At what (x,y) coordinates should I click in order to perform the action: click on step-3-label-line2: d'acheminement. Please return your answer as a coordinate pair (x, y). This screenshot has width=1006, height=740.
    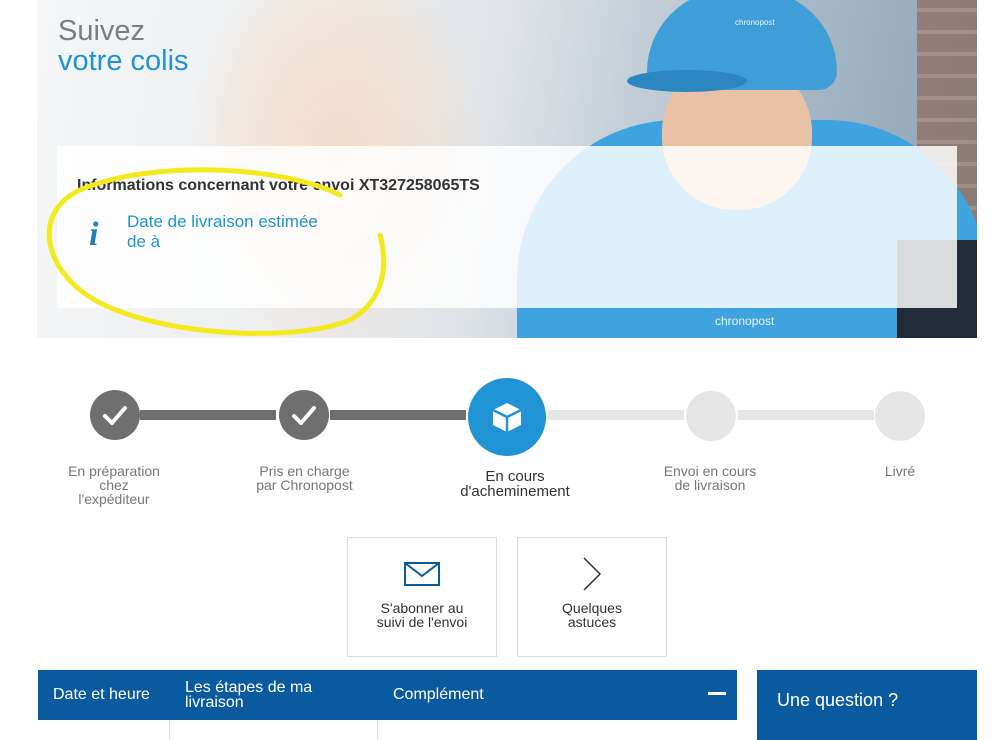
    Looking at the image, I should click on (515, 491).